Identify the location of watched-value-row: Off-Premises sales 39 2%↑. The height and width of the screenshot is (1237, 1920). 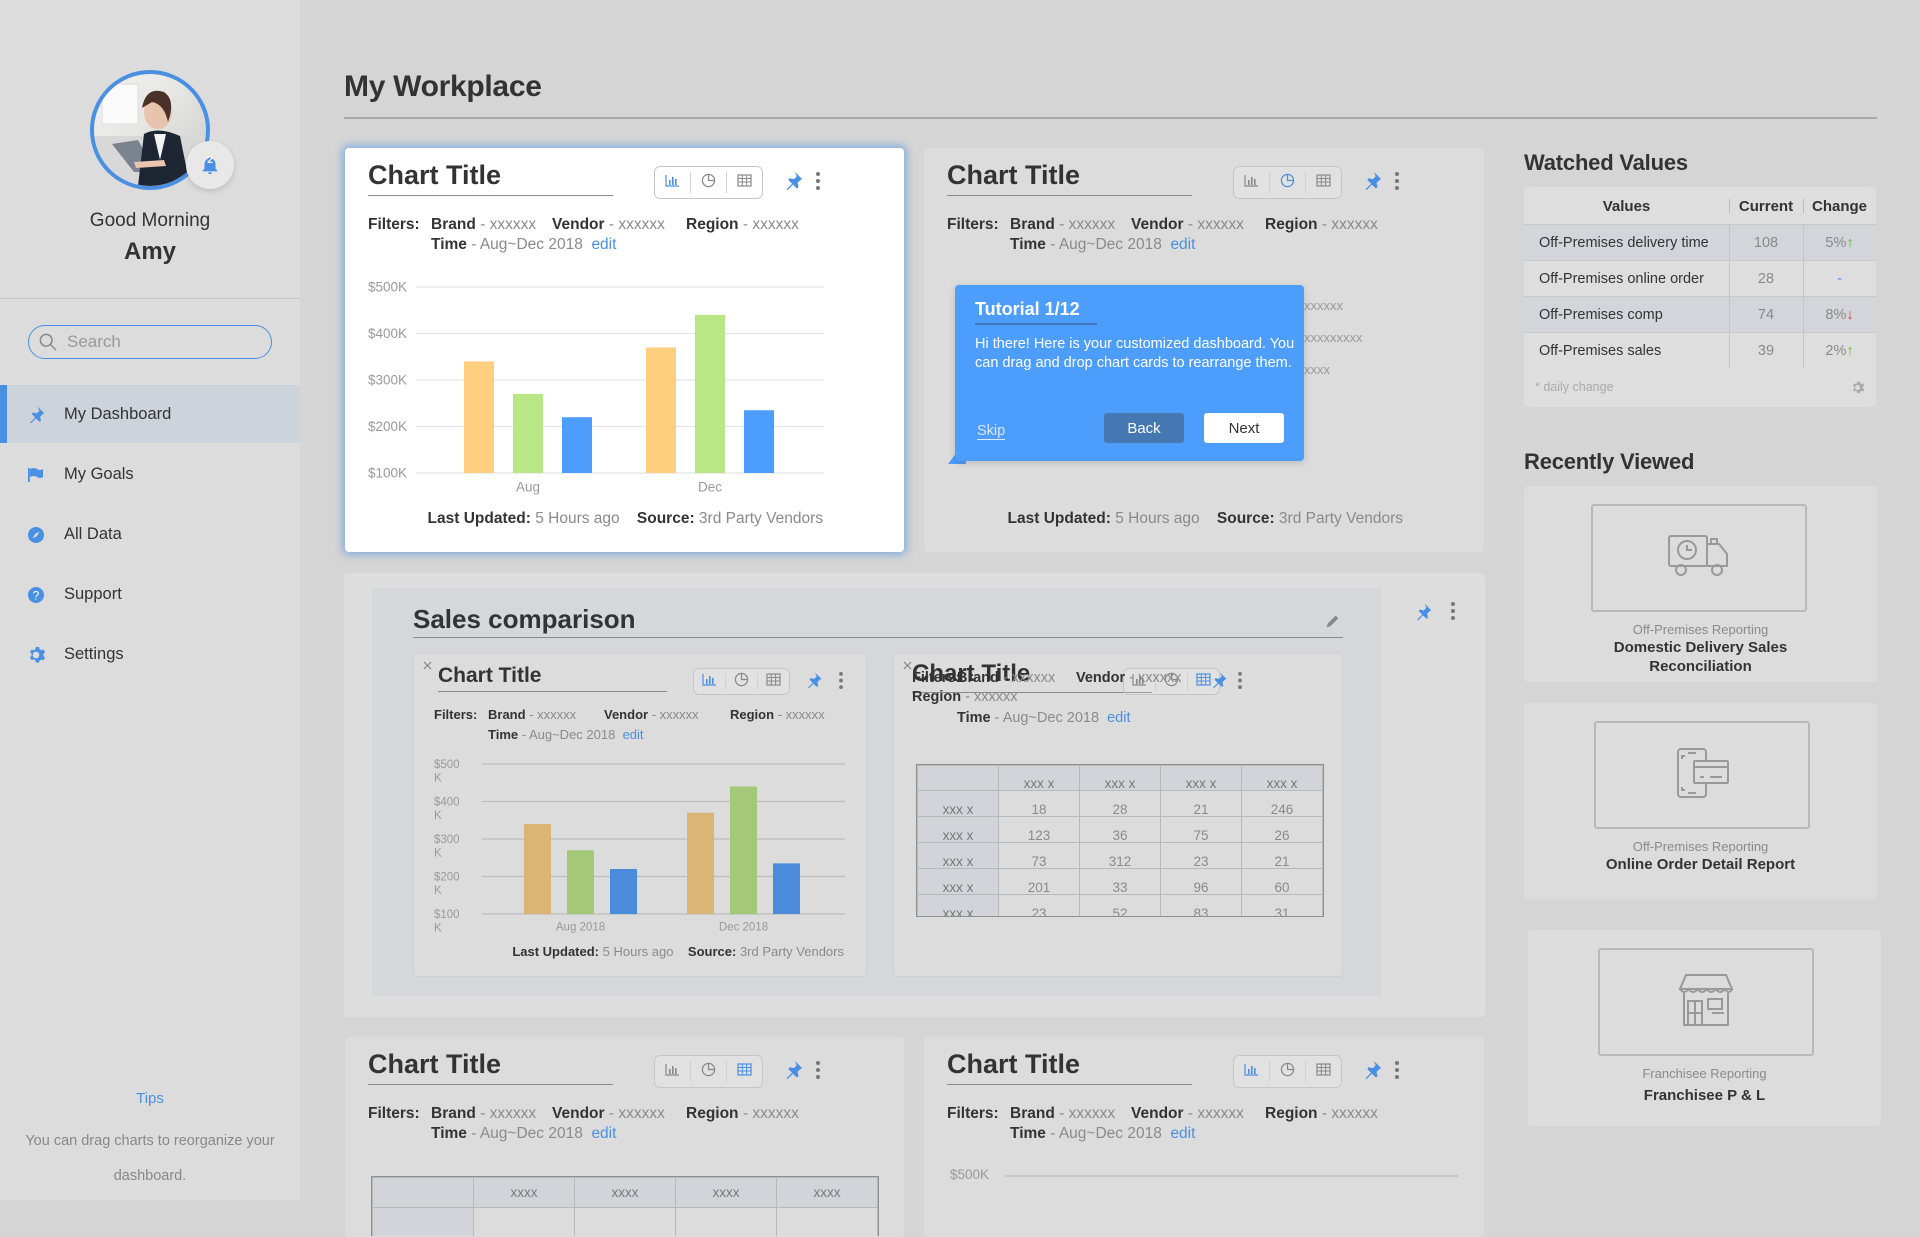
(1700, 350).